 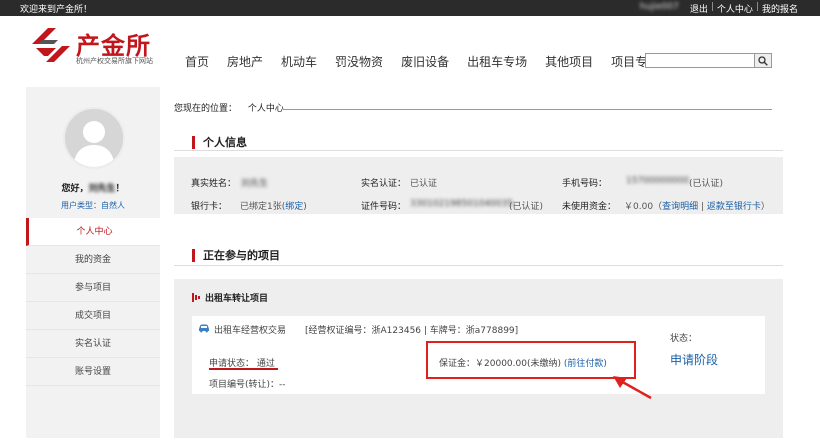 What do you see at coordinates (93, 316) in the screenshot?
I see `sidebar-item-closed-deals: 成交项目` at bounding box center [93, 316].